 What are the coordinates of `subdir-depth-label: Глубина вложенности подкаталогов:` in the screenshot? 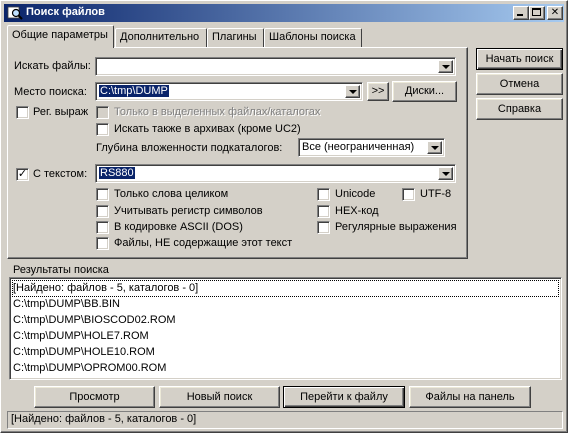 It's located at (189, 148).